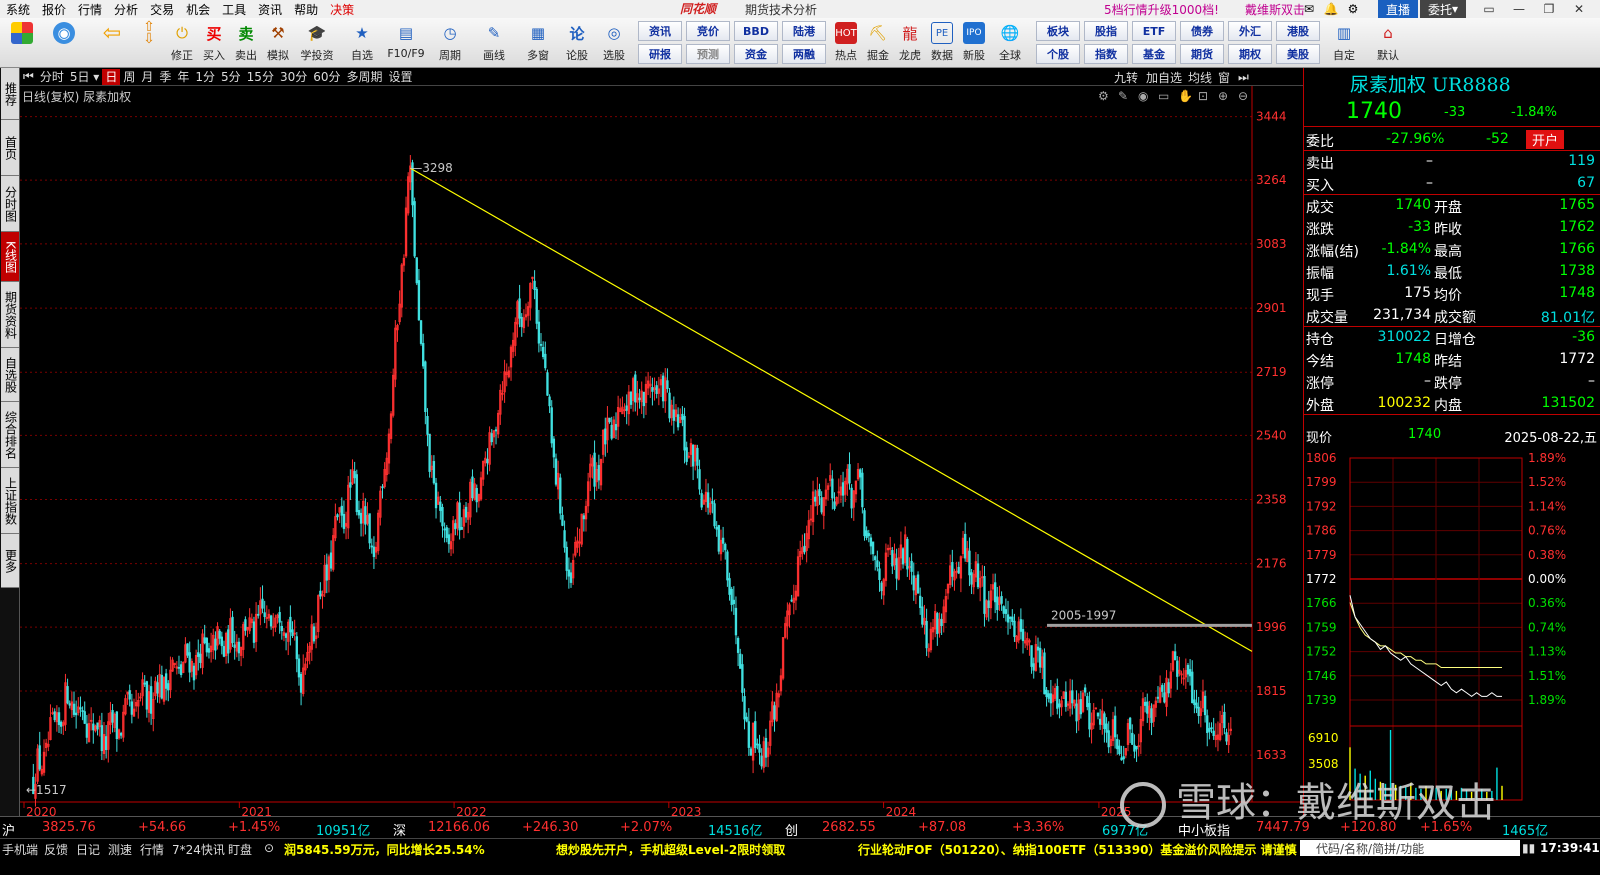 The width and height of the screenshot is (1600, 875). What do you see at coordinates (20, 849) in the screenshot?
I see `bottom-tab-mobile: 手机端` at bounding box center [20, 849].